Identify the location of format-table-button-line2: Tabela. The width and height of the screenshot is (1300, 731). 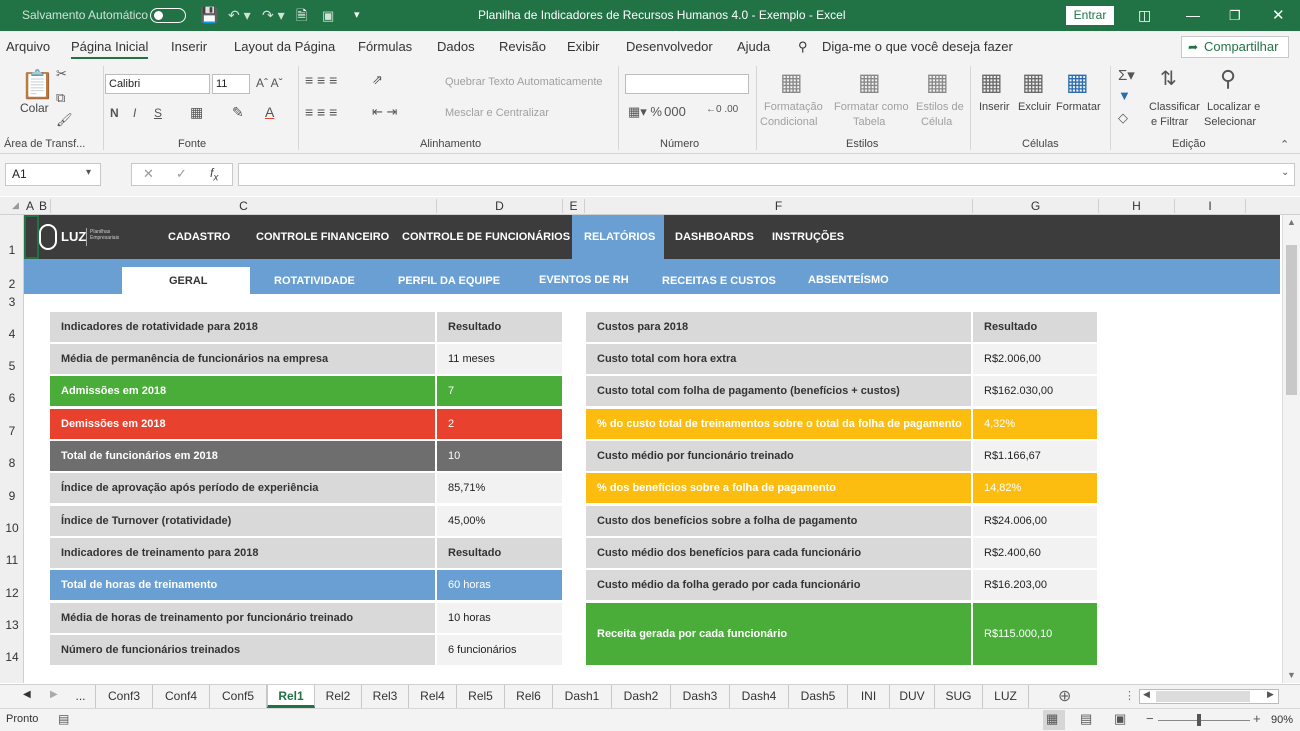
(869, 122).